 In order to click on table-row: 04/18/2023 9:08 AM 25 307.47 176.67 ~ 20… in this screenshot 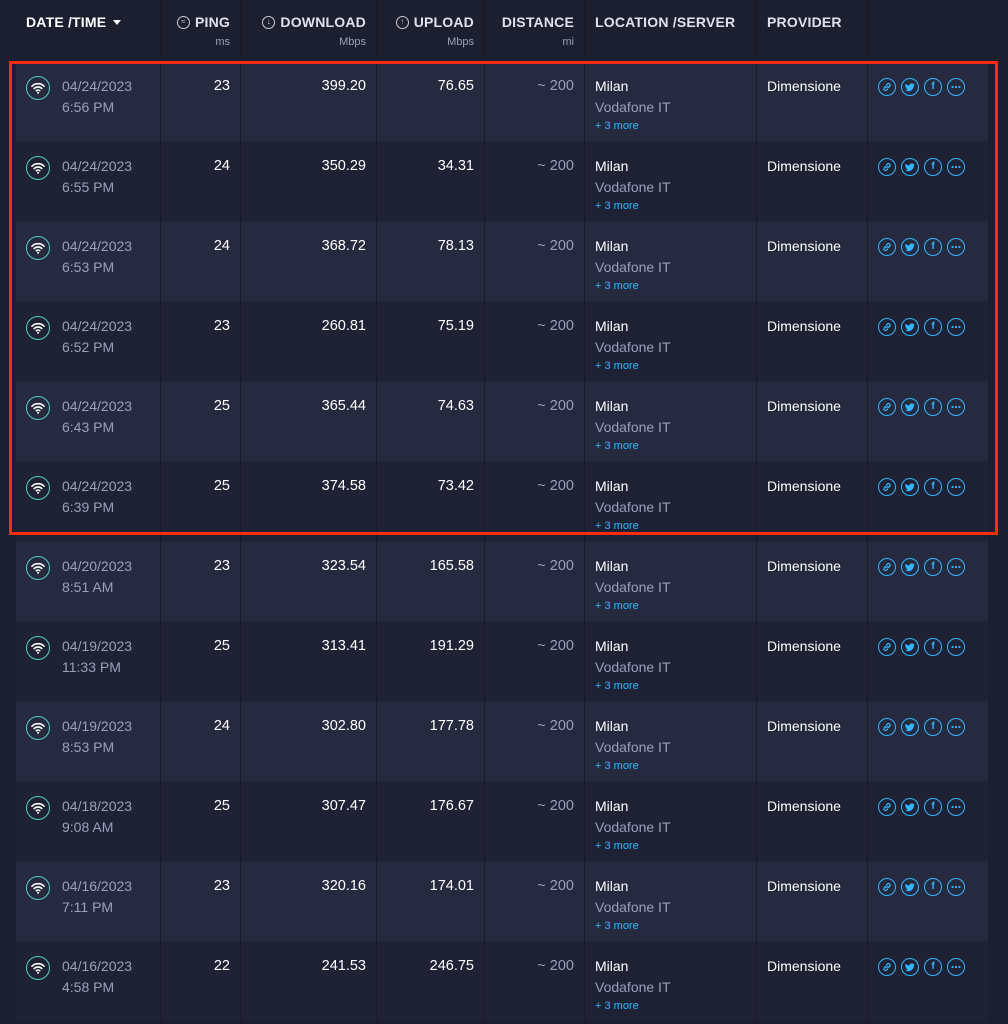, I will do `click(502, 821)`.